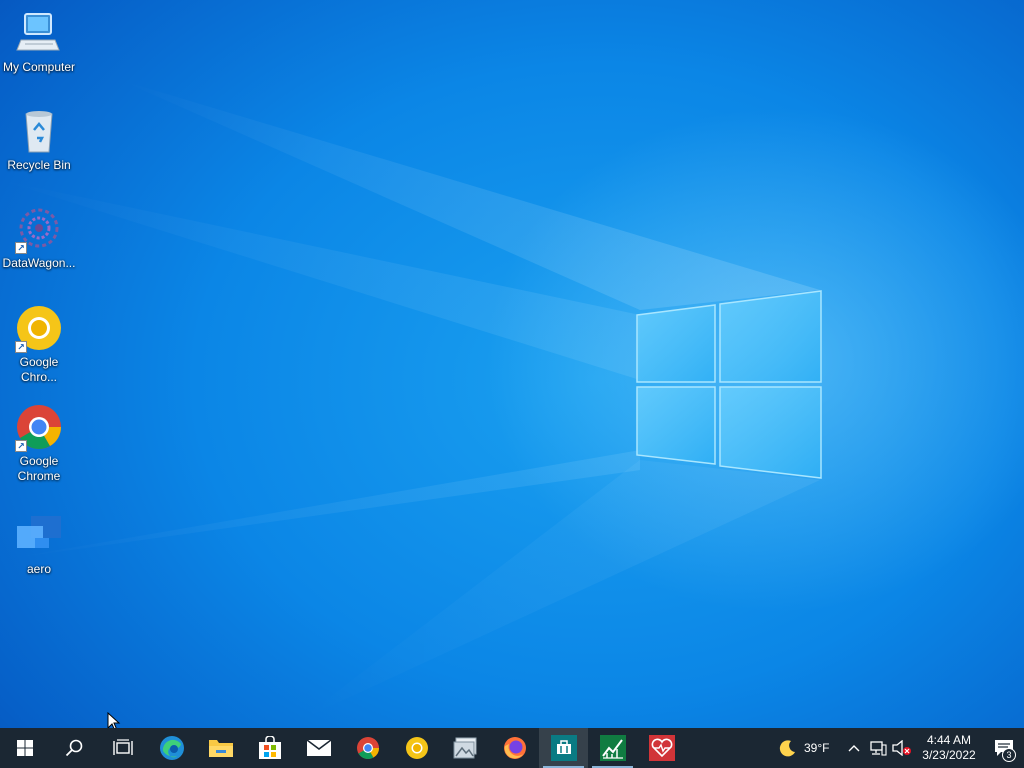  I want to click on taskbar-file-explorer, so click(220, 748).